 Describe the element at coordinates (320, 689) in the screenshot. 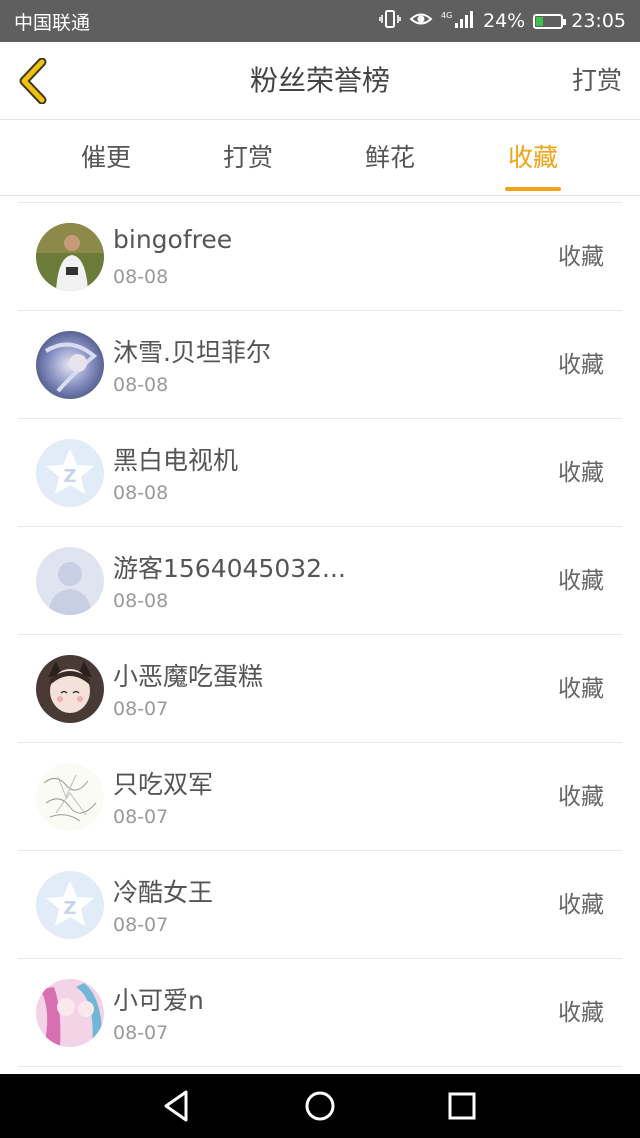

I see `list-item: 小恶魔吃蛋糕 08-07 收藏` at that location.